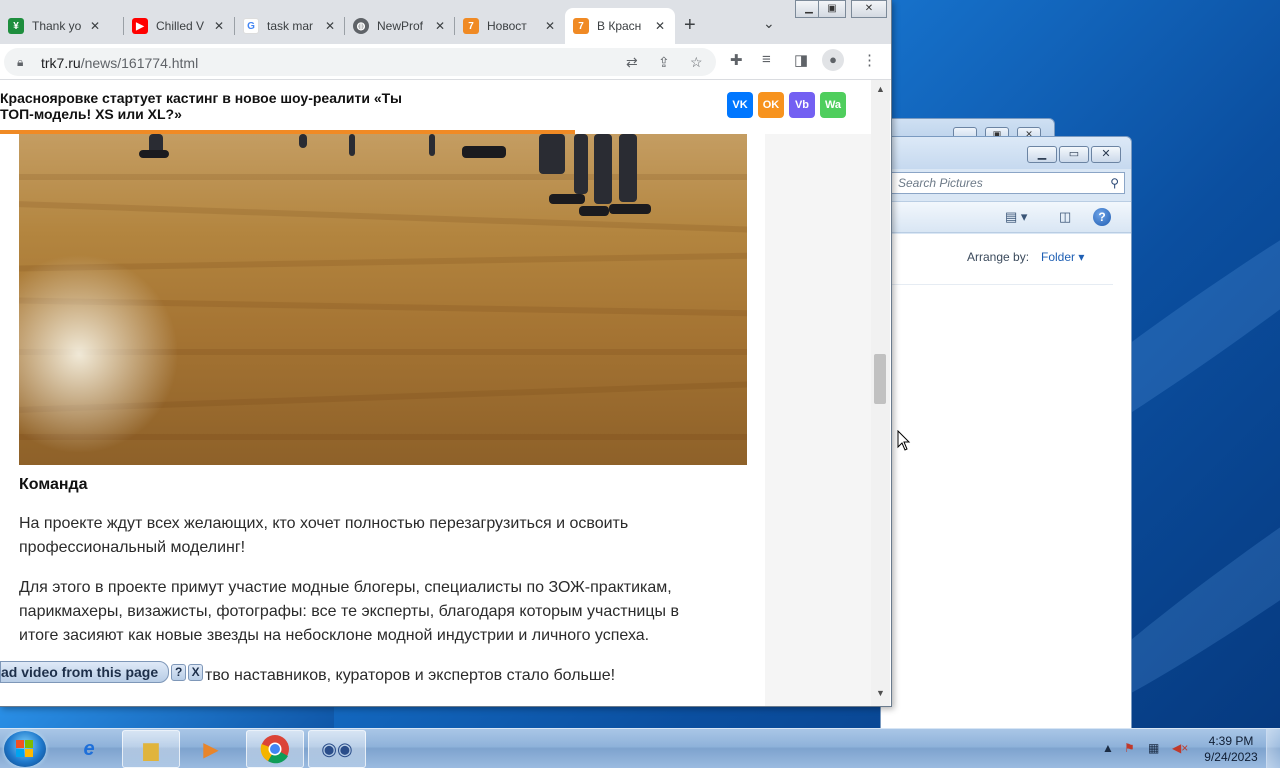  What do you see at coordinates (1042, 154) in the screenshot?
I see `minimize-button: ▁` at bounding box center [1042, 154].